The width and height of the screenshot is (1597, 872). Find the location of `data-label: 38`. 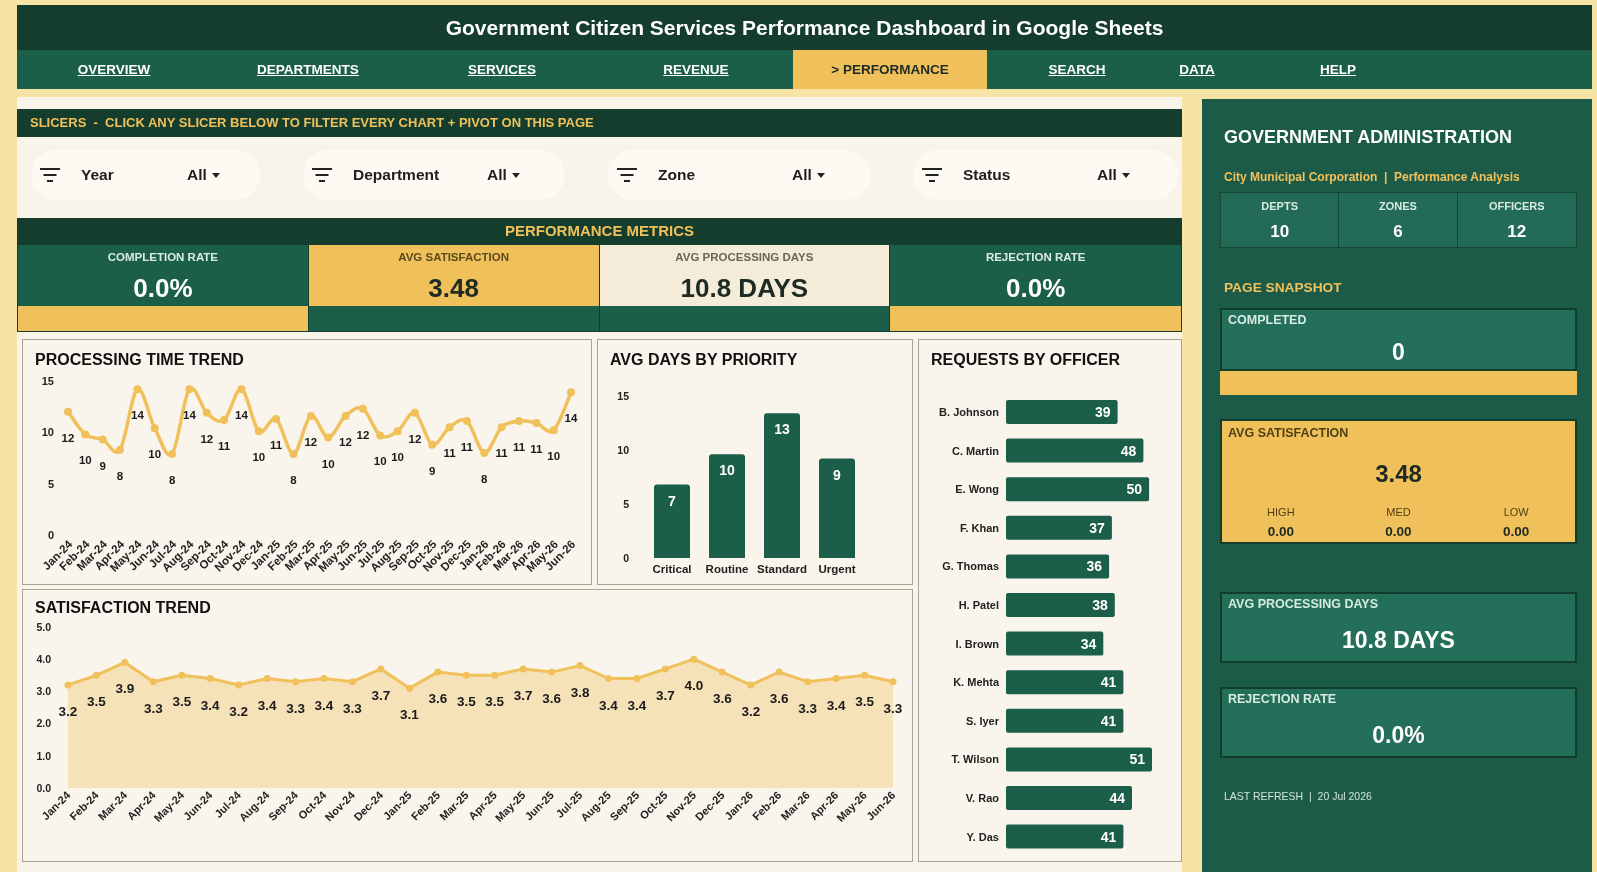

data-label: 38 is located at coordinates (1100, 605).